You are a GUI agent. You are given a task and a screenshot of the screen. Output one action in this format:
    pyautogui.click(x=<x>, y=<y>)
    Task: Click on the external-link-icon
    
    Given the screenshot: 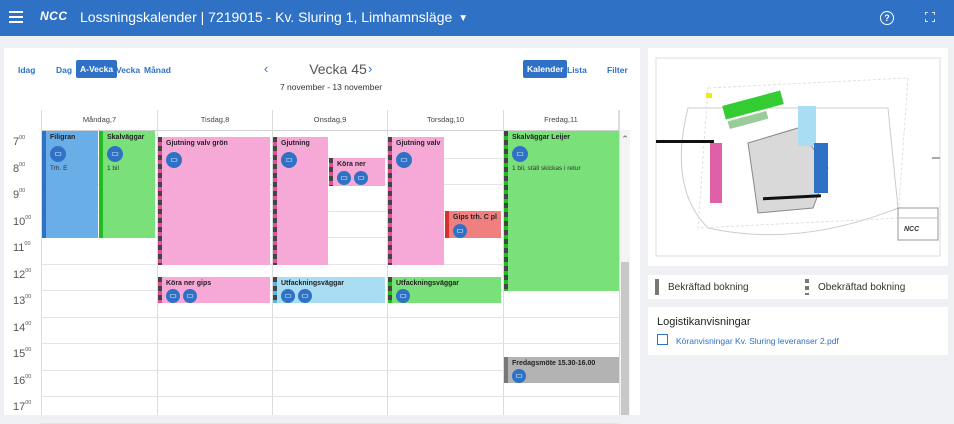 What is the action you would take?
    pyautogui.click(x=662, y=339)
    